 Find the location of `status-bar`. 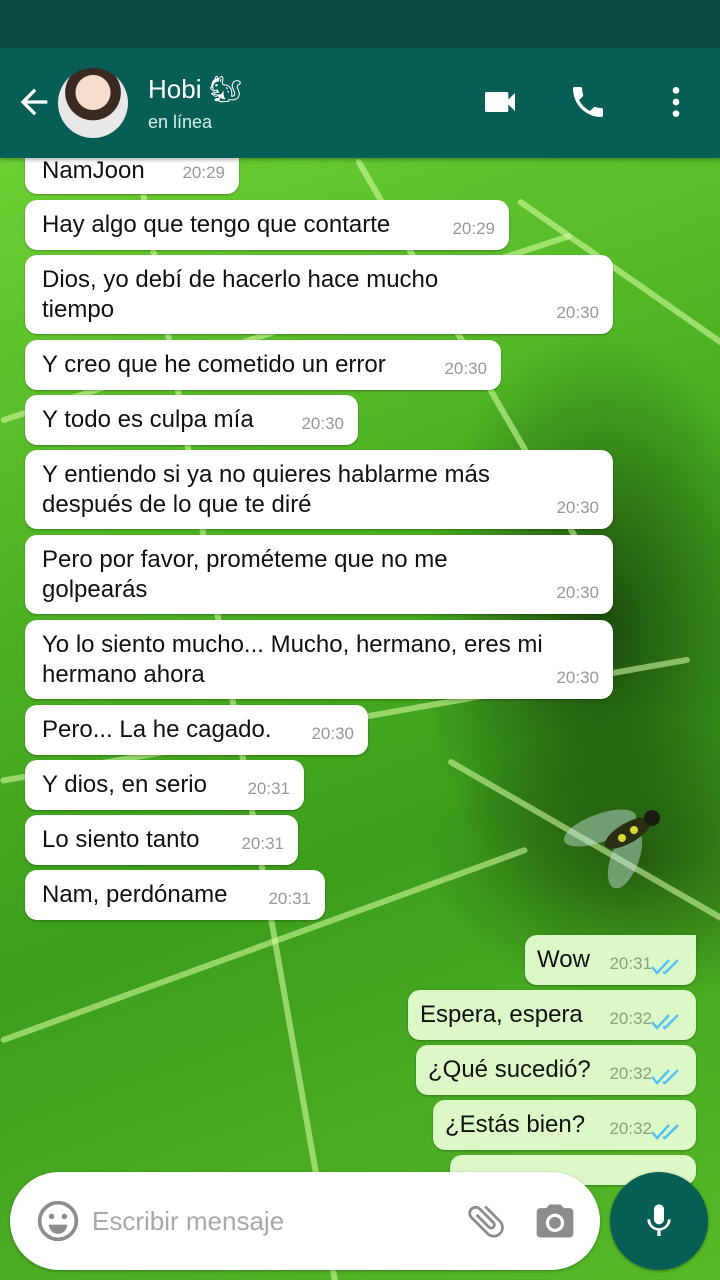

status-bar is located at coordinates (360, 24).